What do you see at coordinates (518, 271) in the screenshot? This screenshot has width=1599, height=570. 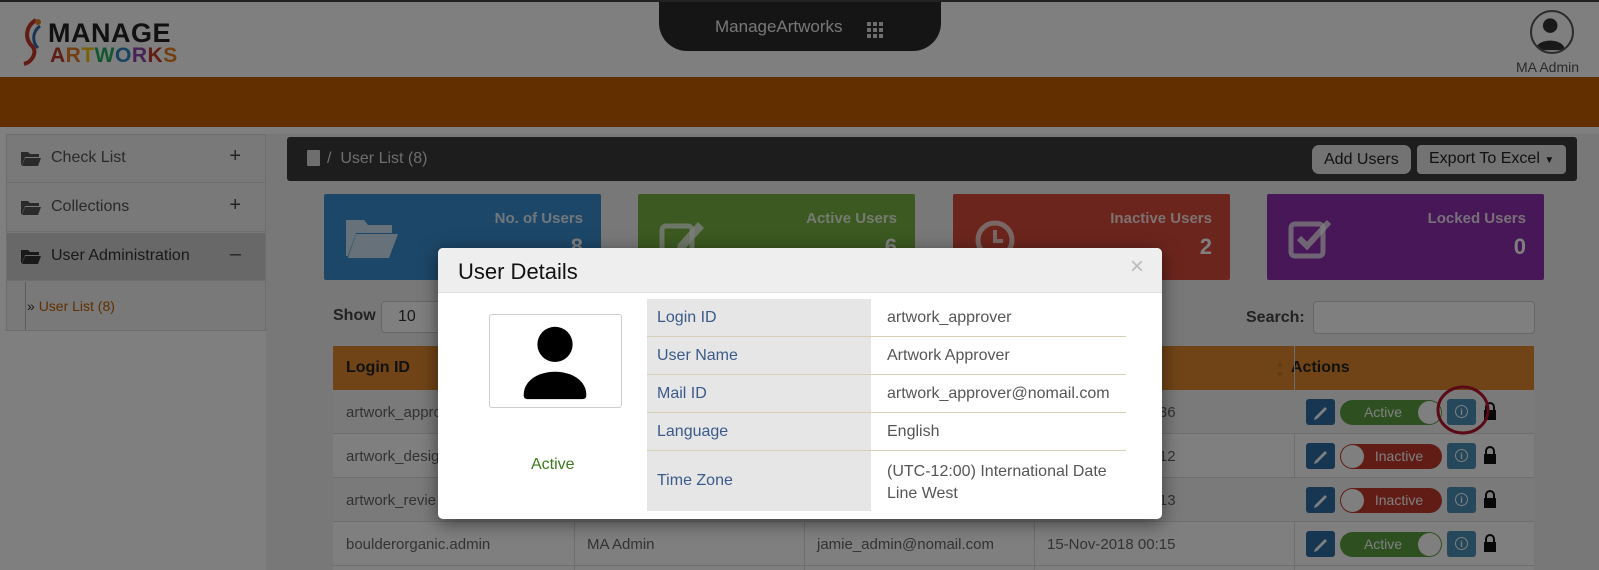 I see `modal-title: User Details` at bounding box center [518, 271].